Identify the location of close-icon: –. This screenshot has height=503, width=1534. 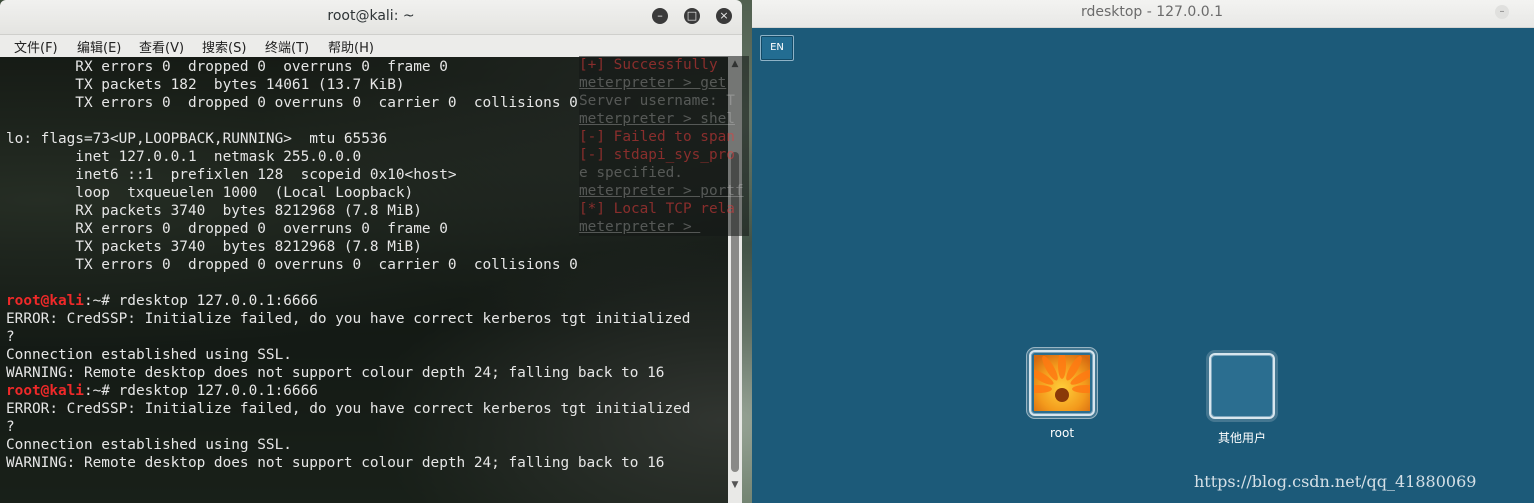
(1502, 12).